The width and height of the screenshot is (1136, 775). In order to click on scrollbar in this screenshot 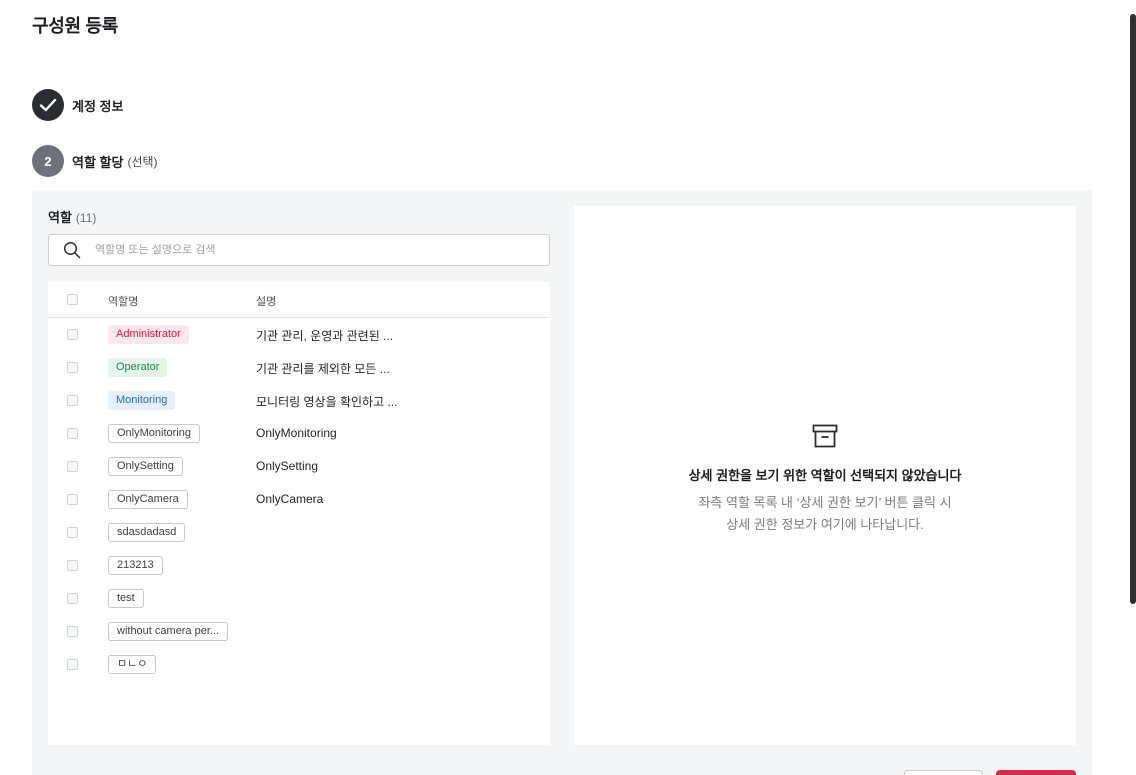, I will do `click(1133, 309)`.